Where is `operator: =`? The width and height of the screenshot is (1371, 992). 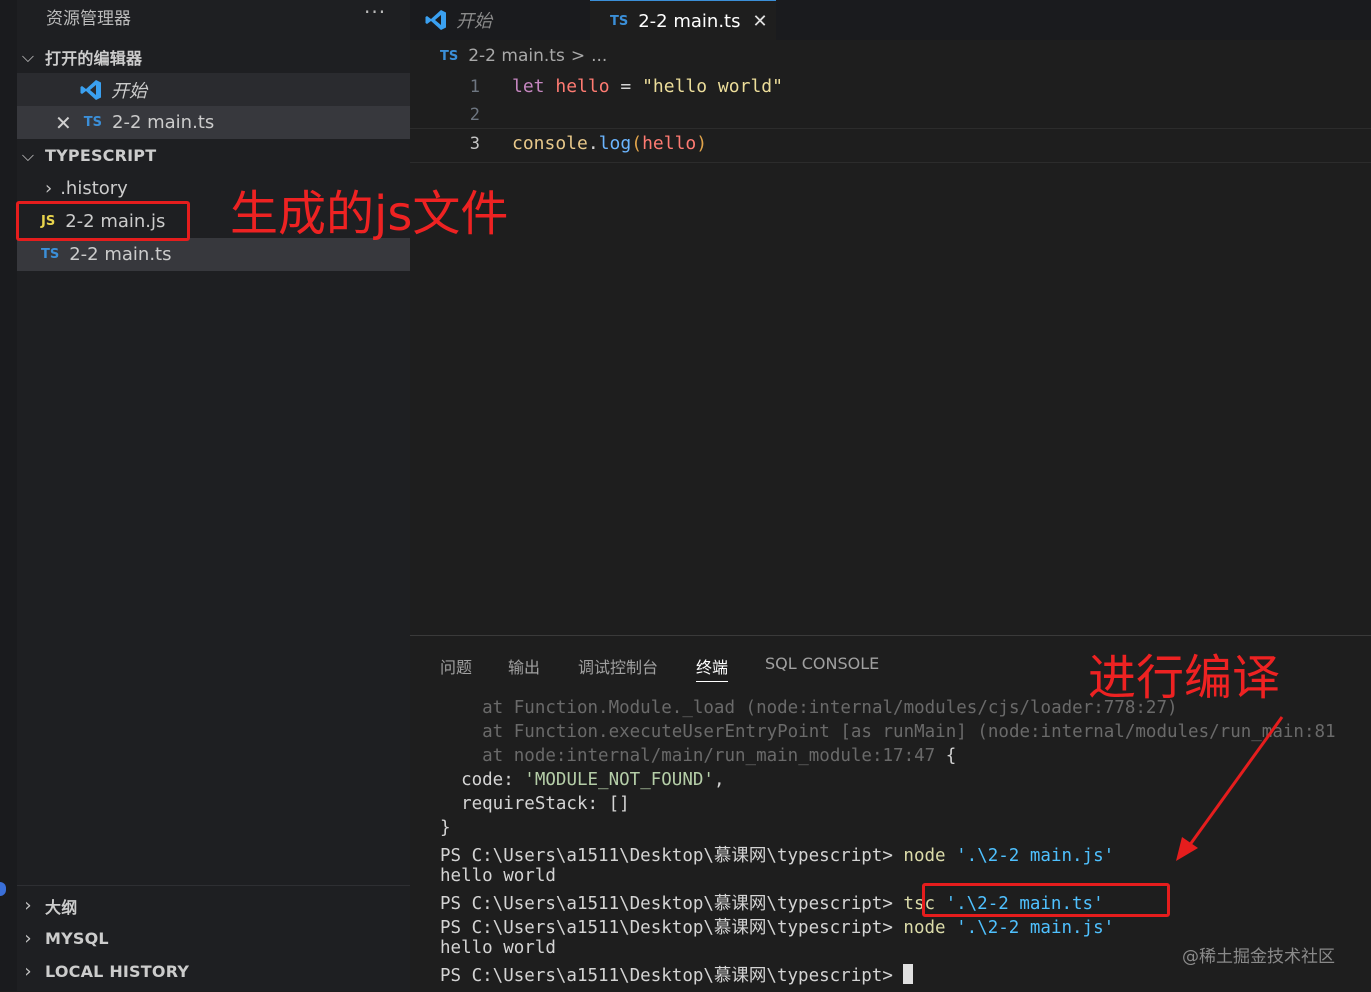 operator: = is located at coordinates (626, 86).